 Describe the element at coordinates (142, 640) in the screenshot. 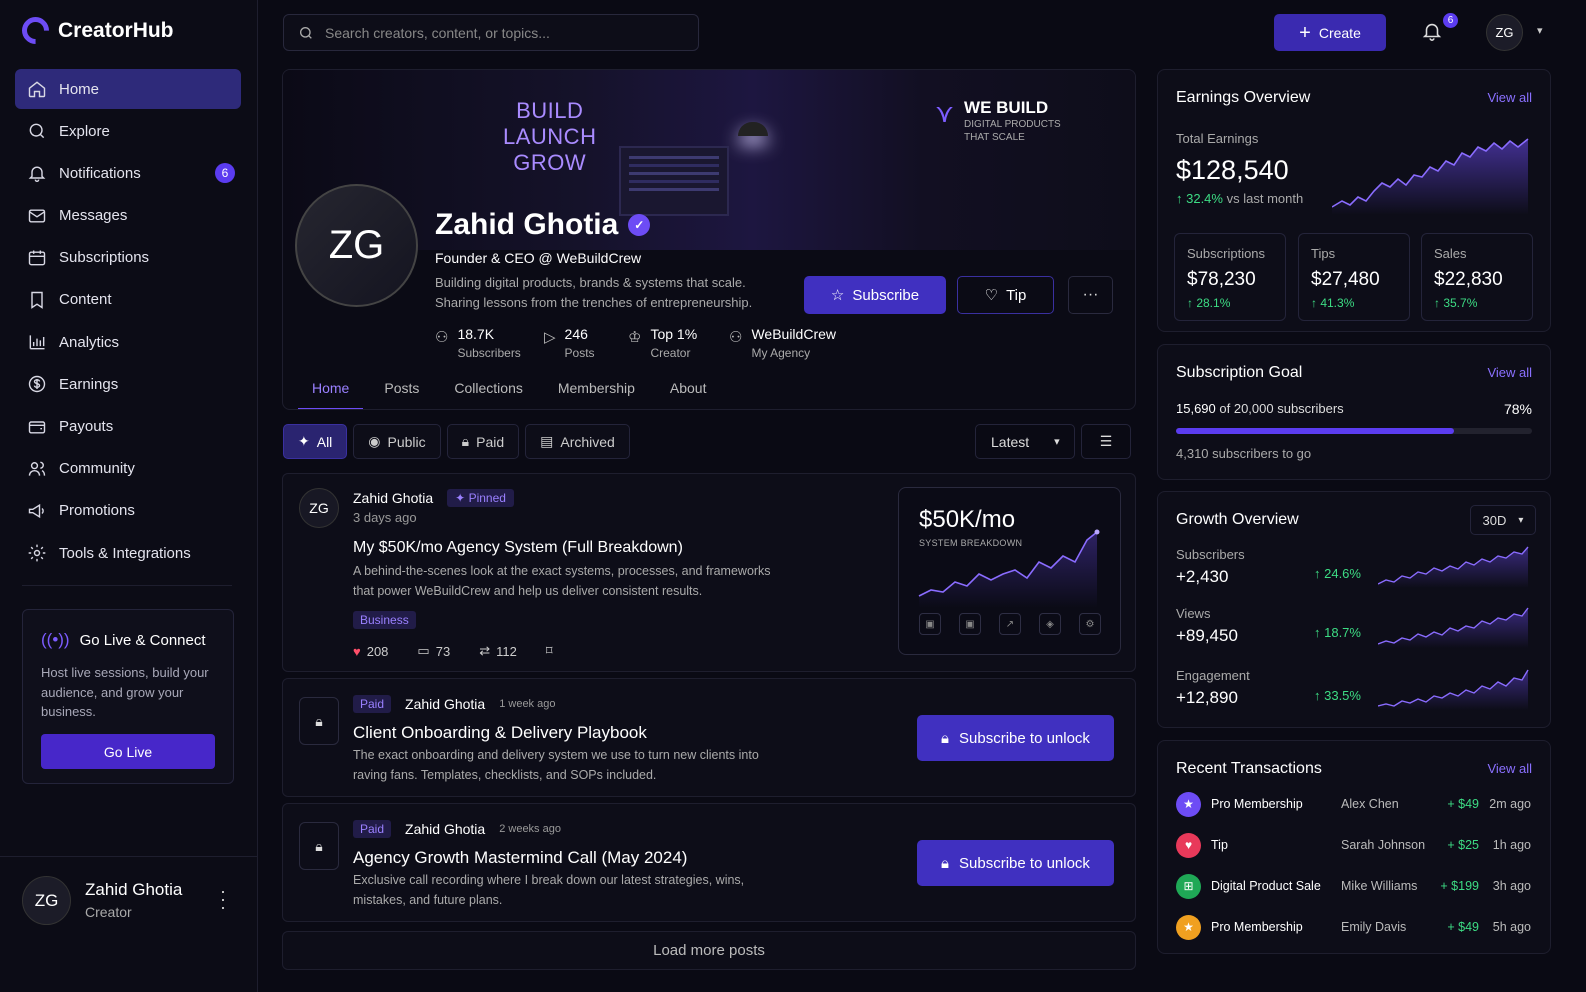

I see `go-live-title: Go Live & Connect` at that location.